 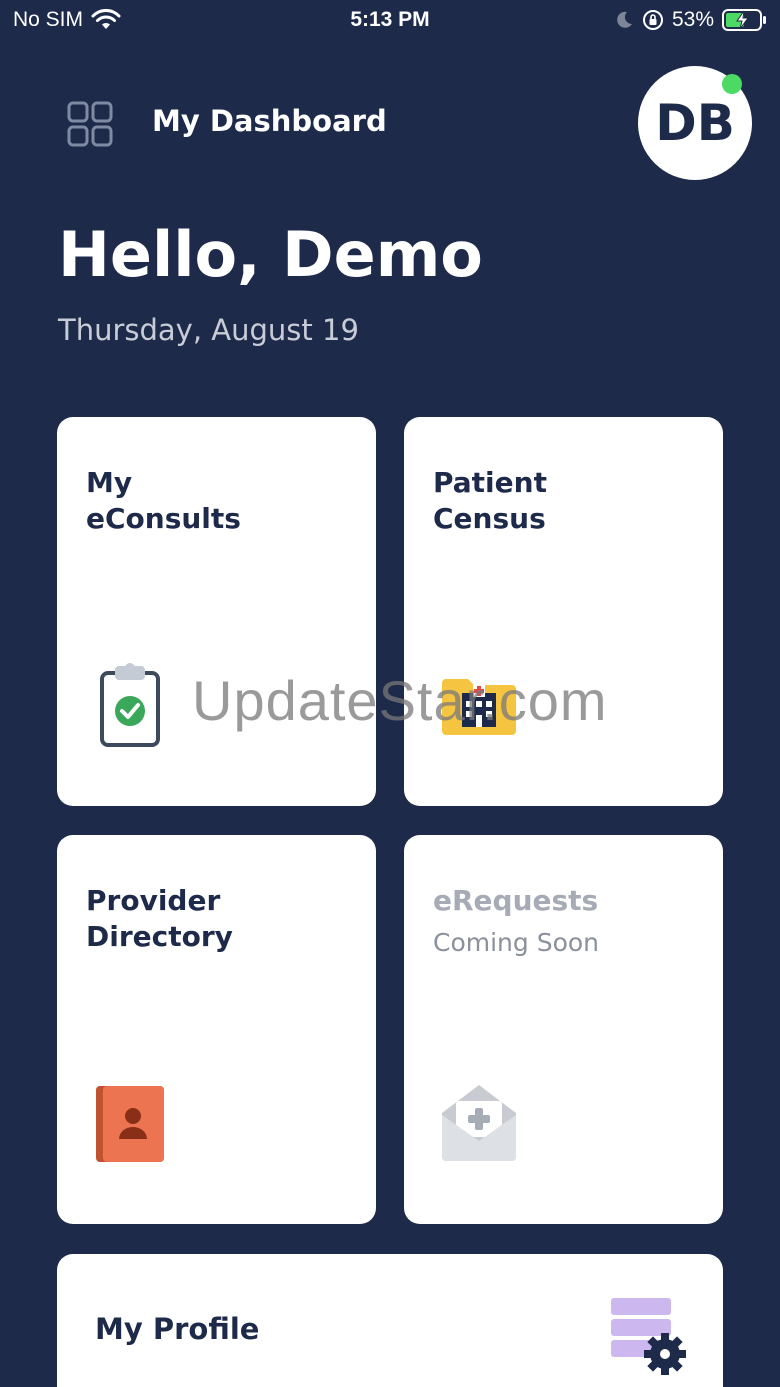 What do you see at coordinates (208, 330) in the screenshot?
I see `current-date: Thursday, August 19` at bounding box center [208, 330].